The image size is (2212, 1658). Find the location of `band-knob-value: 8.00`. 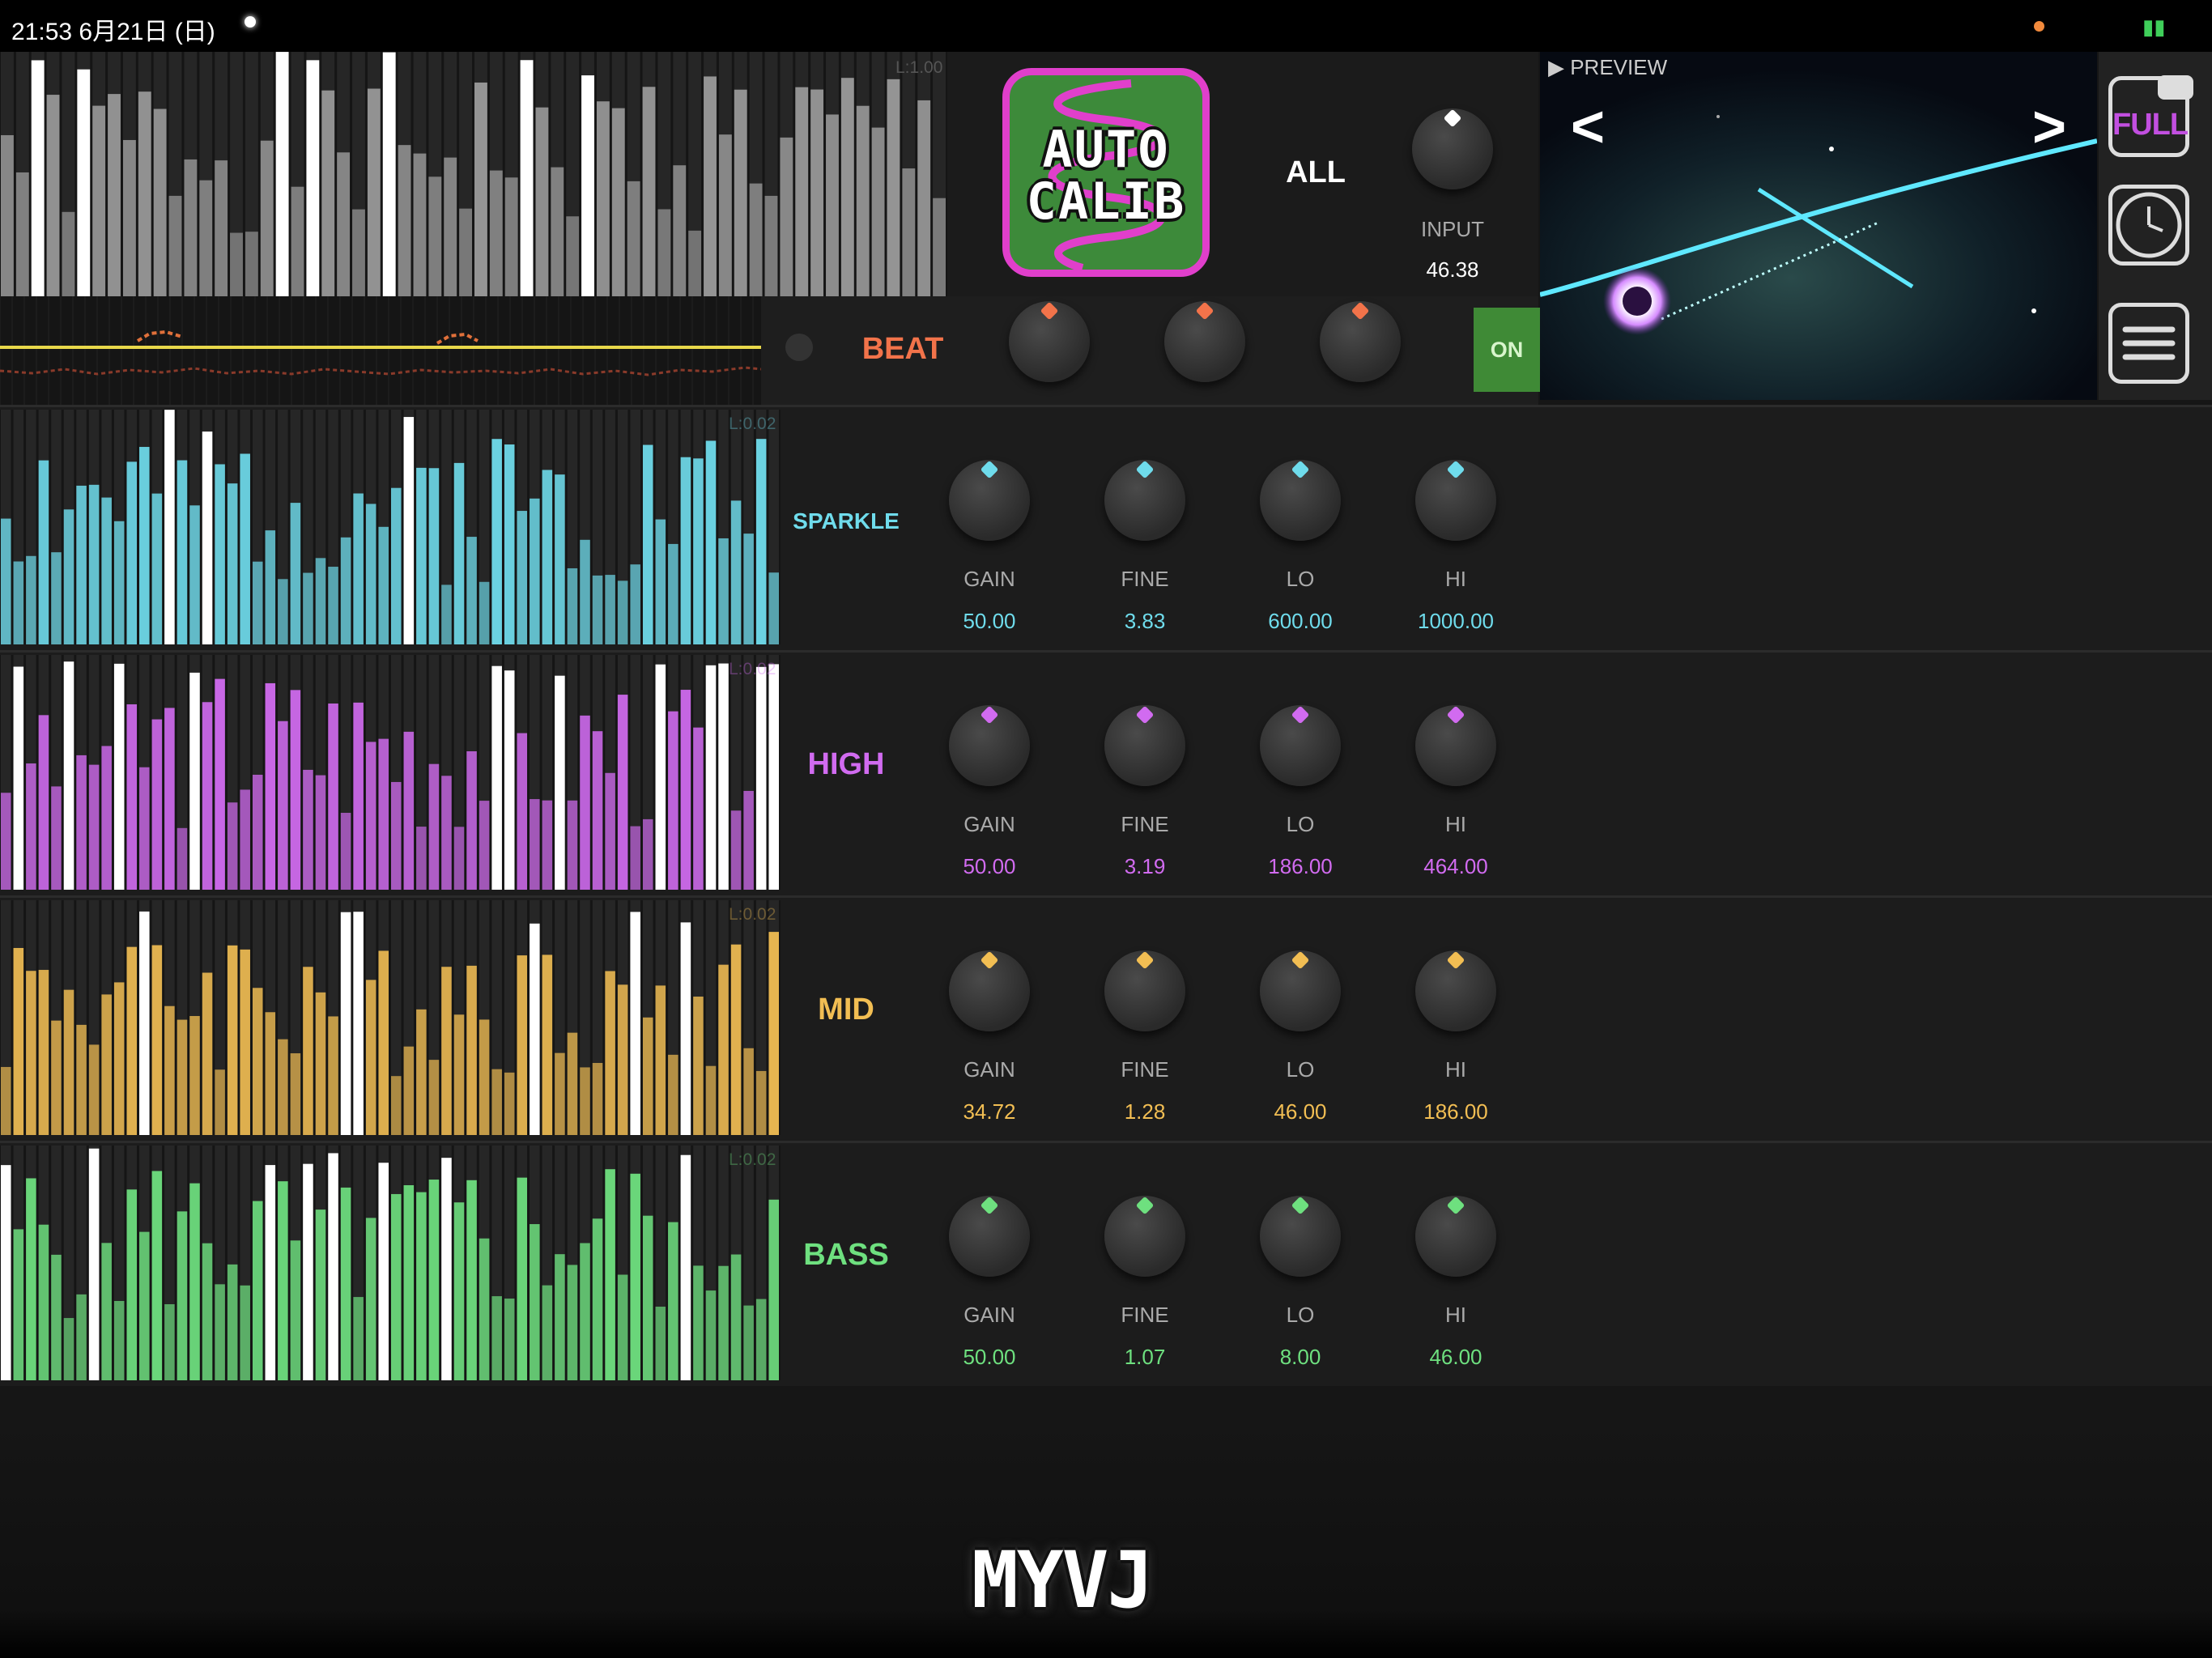

band-knob-value: 8.00 is located at coordinates (1300, 1357).